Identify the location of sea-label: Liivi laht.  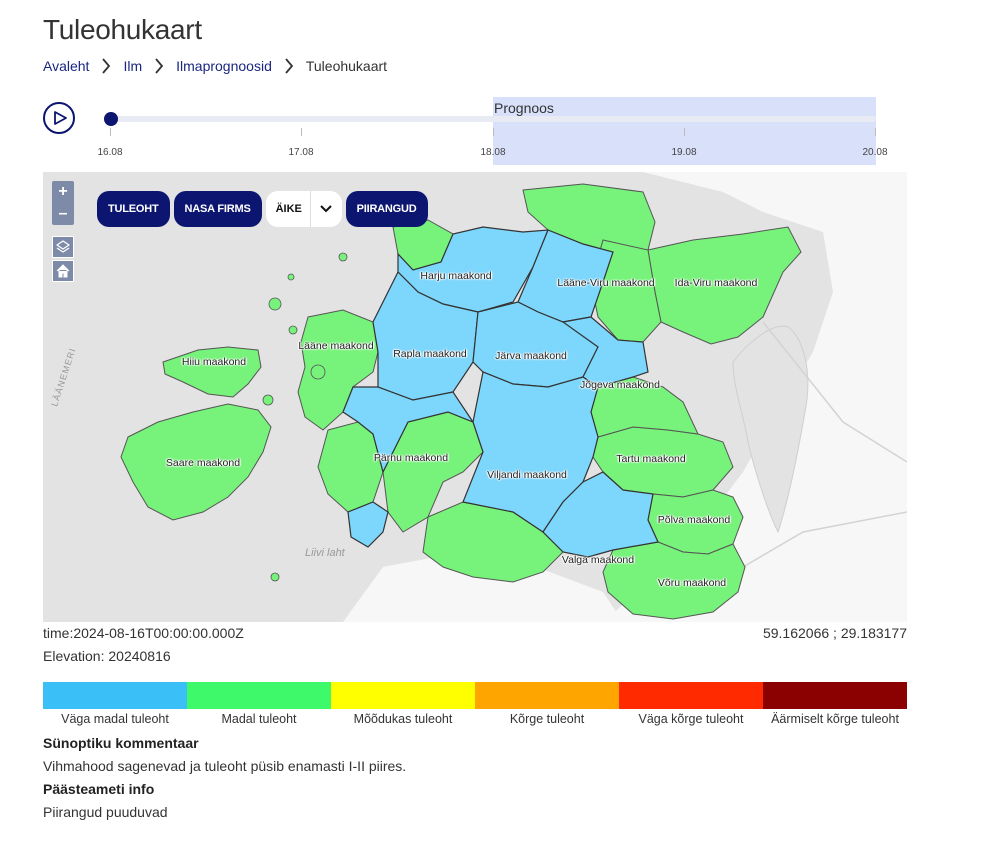
(325, 553).